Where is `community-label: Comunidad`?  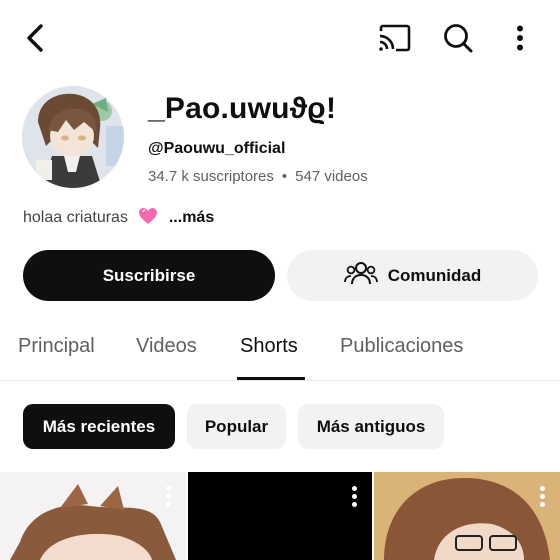 community-label: Comunidad is located at coordinates (434, 275).